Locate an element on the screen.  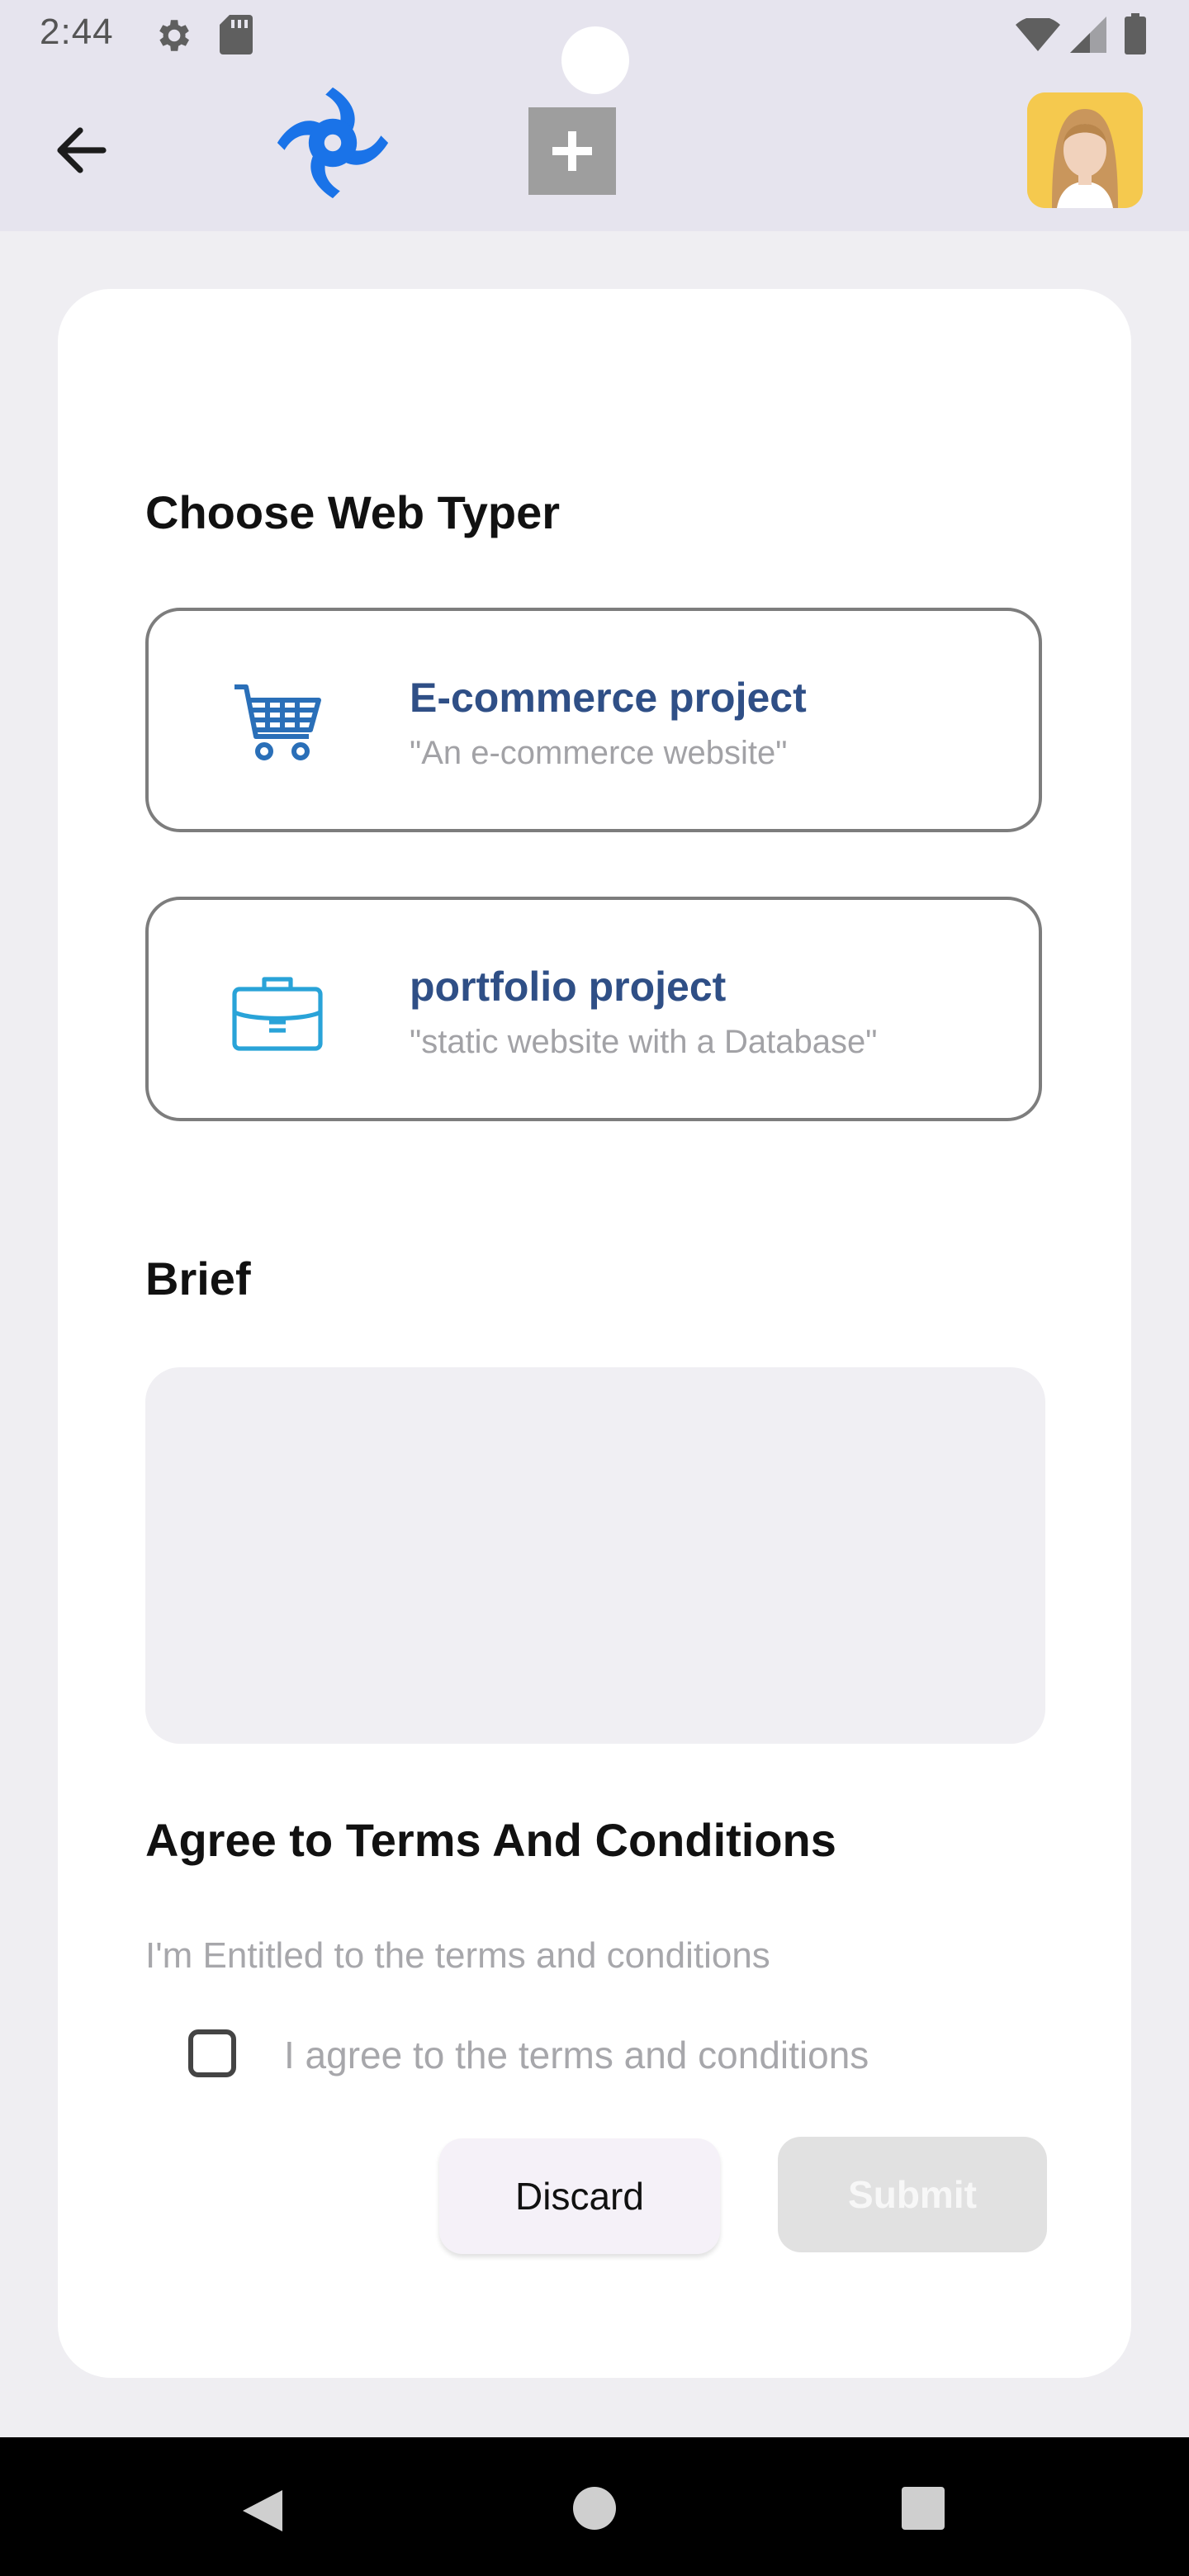
camera-cutout is located at coordinates (595, 60).